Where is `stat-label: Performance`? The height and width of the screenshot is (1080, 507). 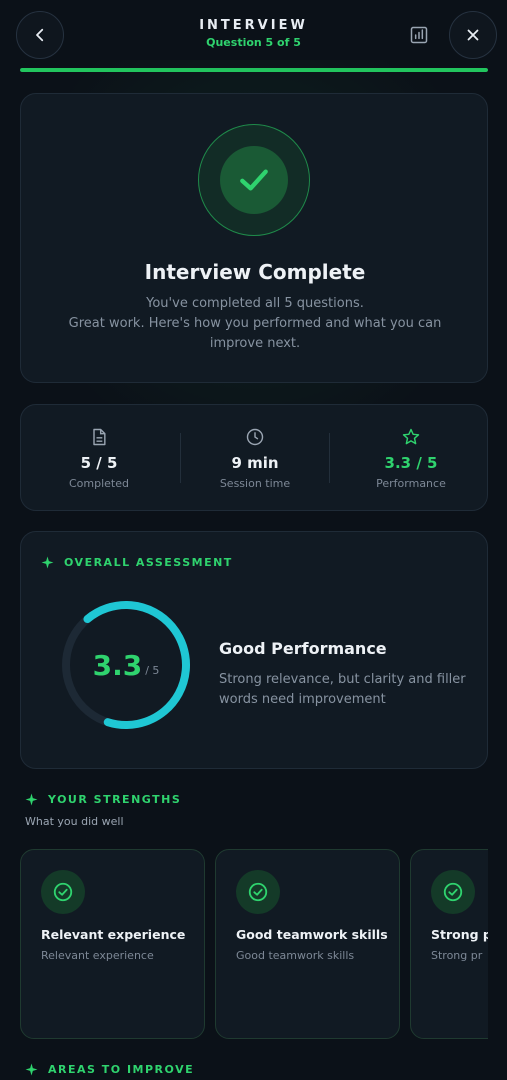 stat-label: Performance is located at coordinates (411, 483).